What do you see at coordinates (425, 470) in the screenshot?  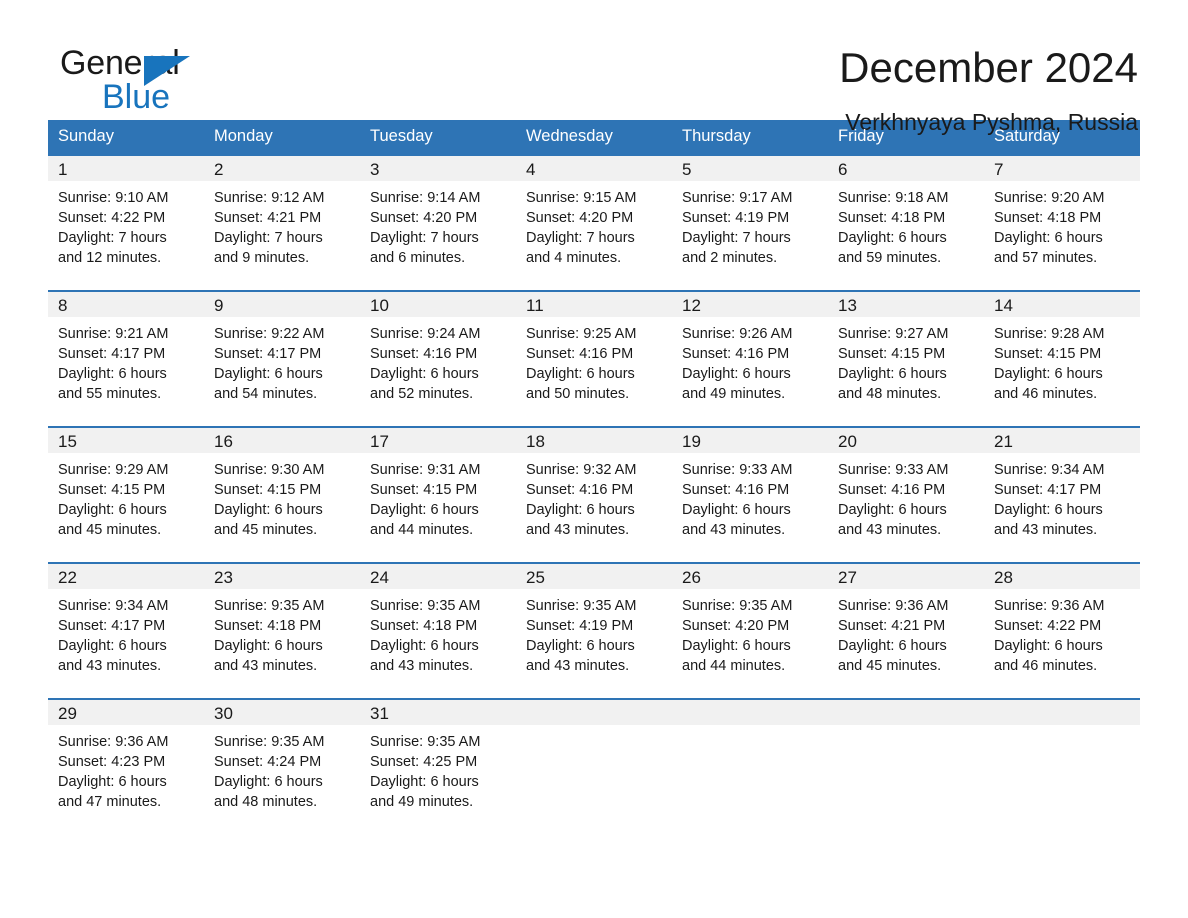 I see `sunrise-text: Sunrise: 9:31 AM` at bounding box center [425, 470].